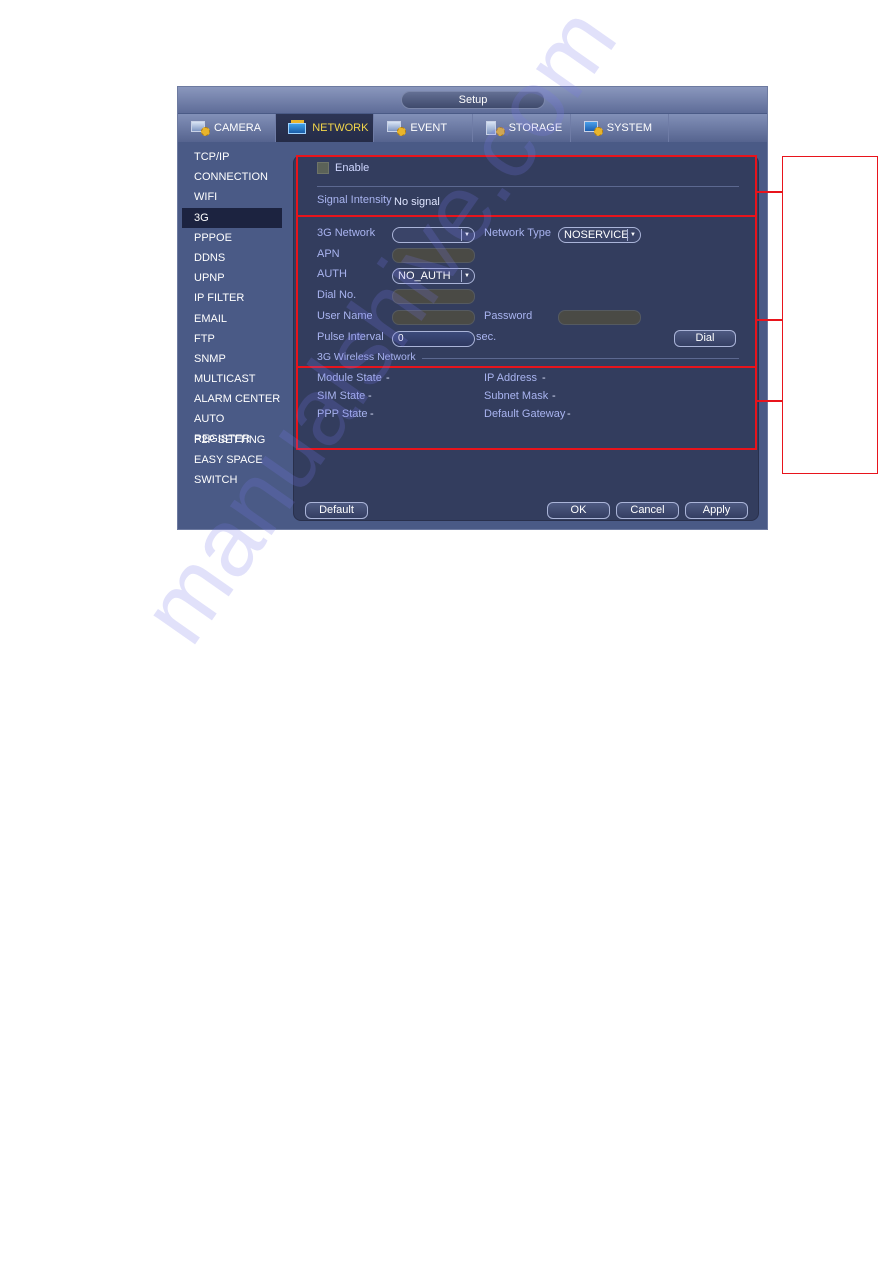 Image resolution: width=893 pixels, height=1263 pixels. Describe the element at coordinates (336, 510) in the screenshot. I see `default-button: Default` at that location.